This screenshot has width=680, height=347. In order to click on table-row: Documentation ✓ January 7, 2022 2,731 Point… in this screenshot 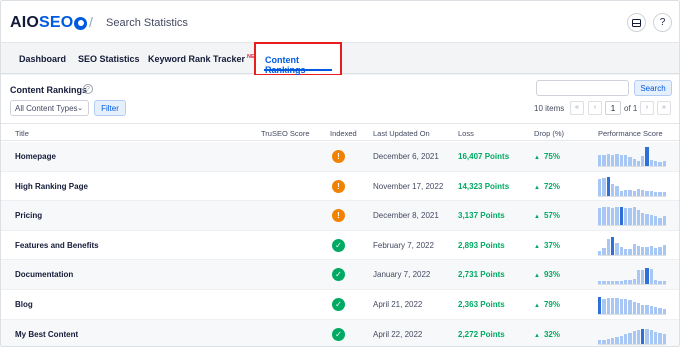, I will do `click(340, 275)`.